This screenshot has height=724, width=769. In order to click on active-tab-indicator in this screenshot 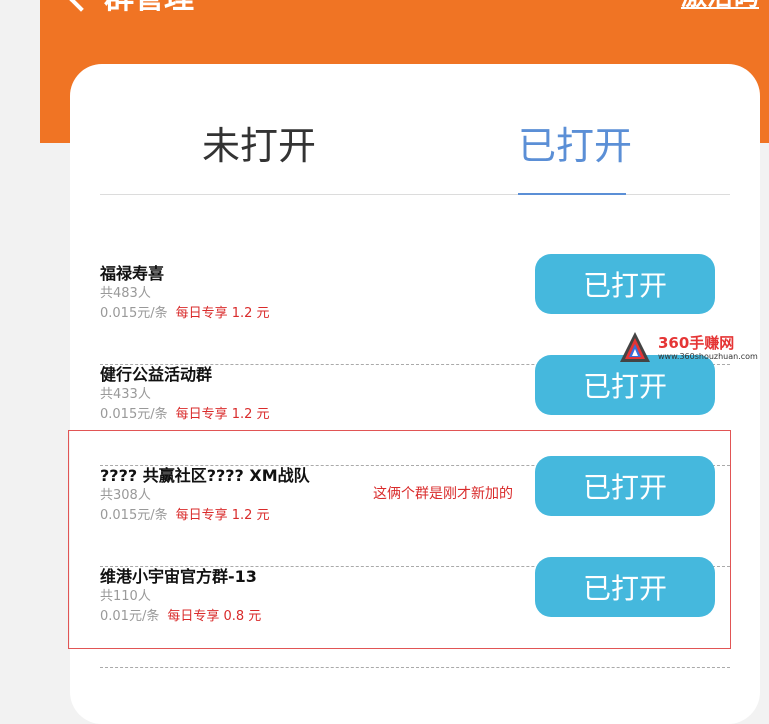, I will do `click(572, 194)`.